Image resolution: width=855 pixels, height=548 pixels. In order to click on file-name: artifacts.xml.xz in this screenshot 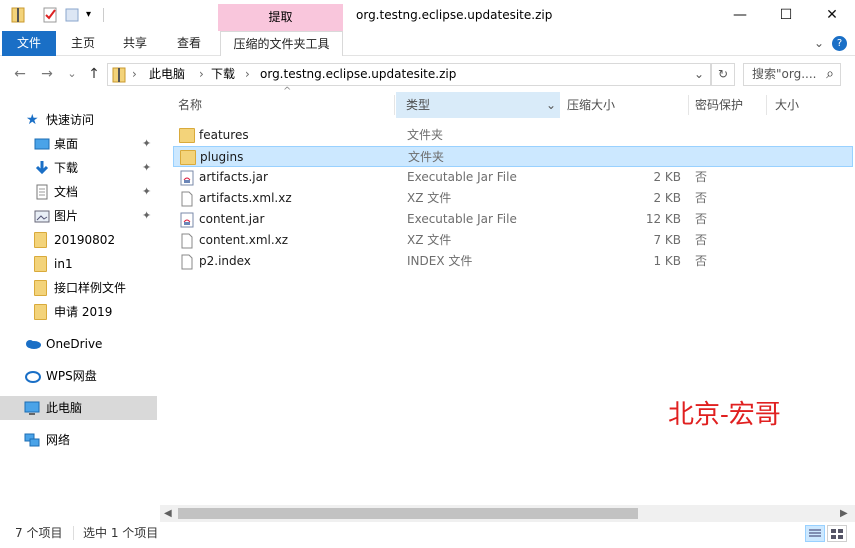, I will do `click(245, 198)`.